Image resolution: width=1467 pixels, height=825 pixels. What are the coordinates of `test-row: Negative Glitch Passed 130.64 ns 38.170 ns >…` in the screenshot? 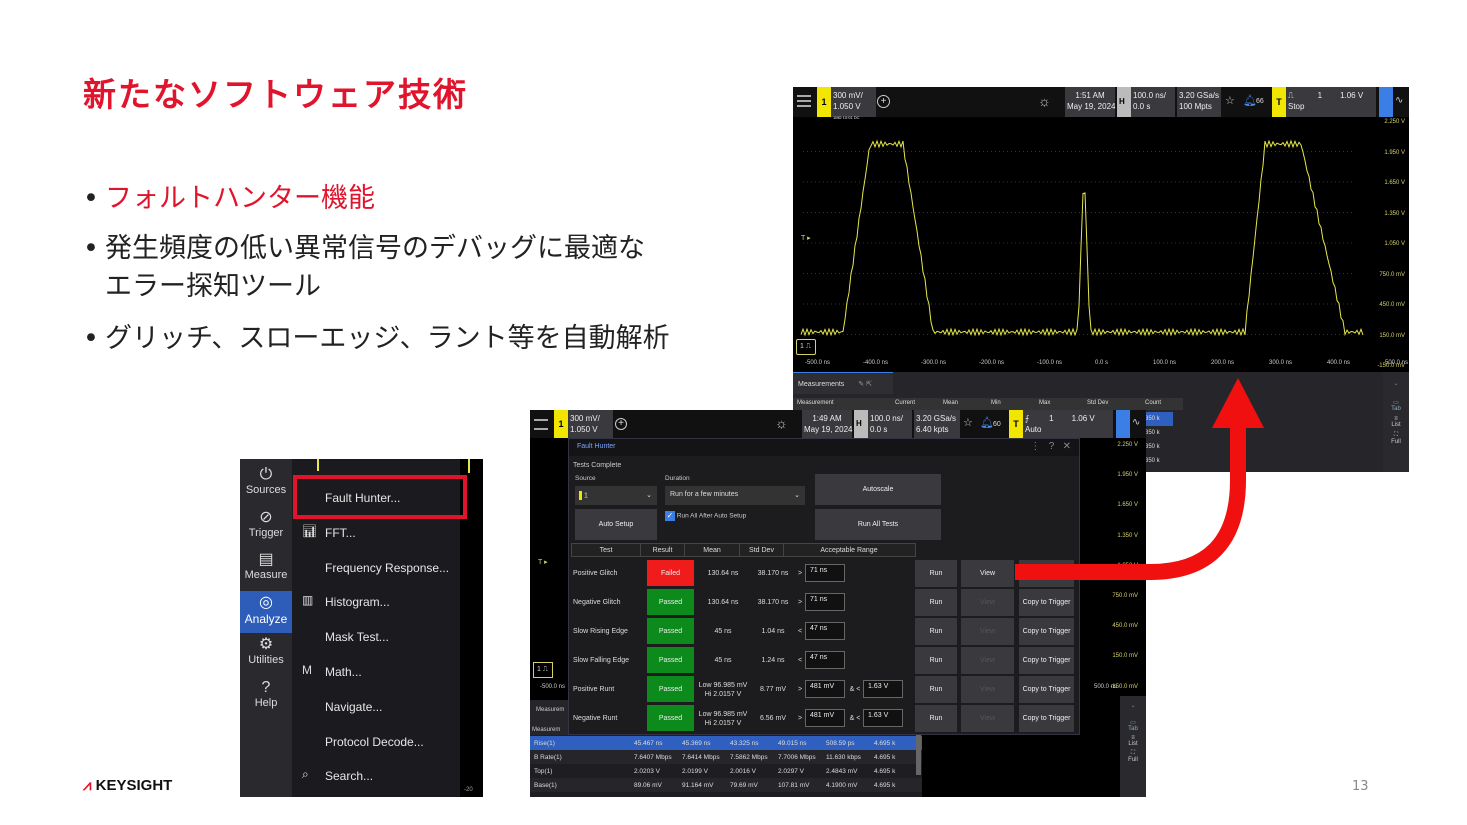 It's located at (824, 602).